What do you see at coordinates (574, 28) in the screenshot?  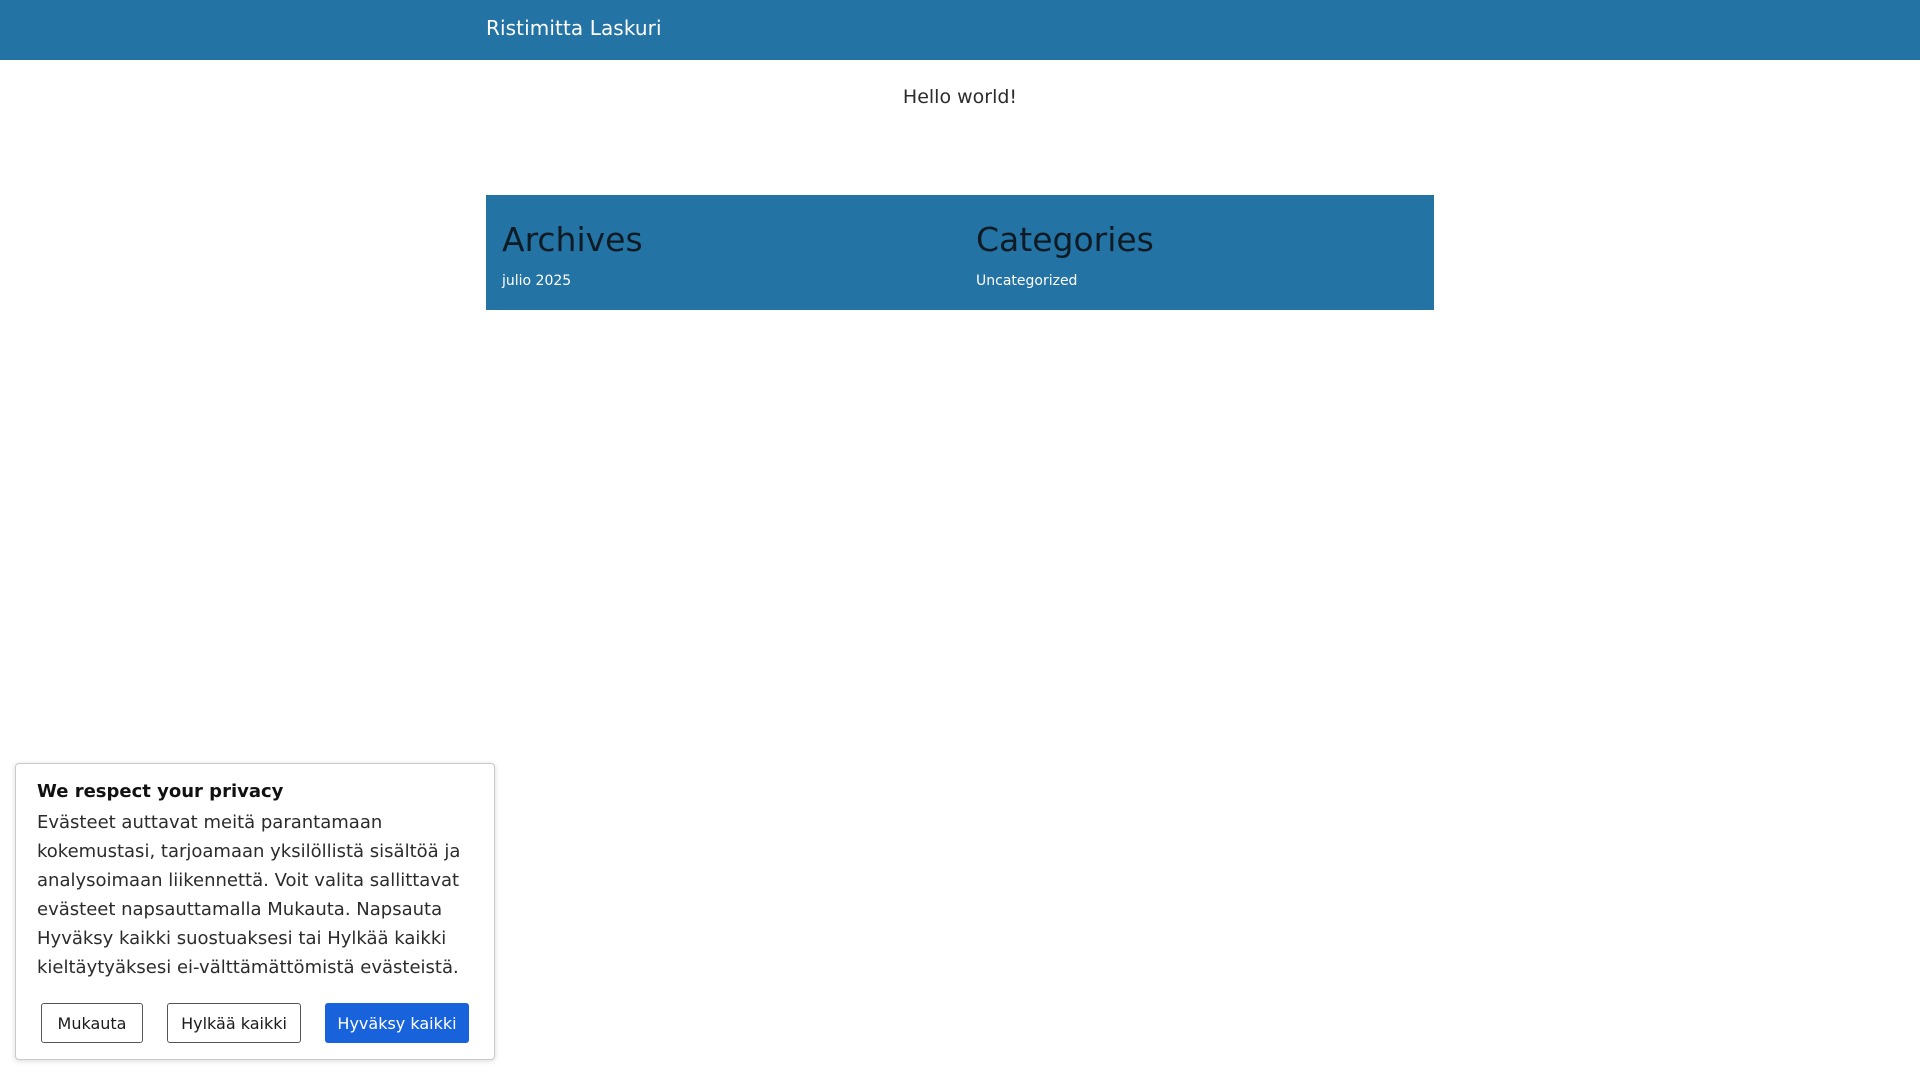 I see `site-title-link: Ristimitta Laskuri` at bounding box center [574, 28].